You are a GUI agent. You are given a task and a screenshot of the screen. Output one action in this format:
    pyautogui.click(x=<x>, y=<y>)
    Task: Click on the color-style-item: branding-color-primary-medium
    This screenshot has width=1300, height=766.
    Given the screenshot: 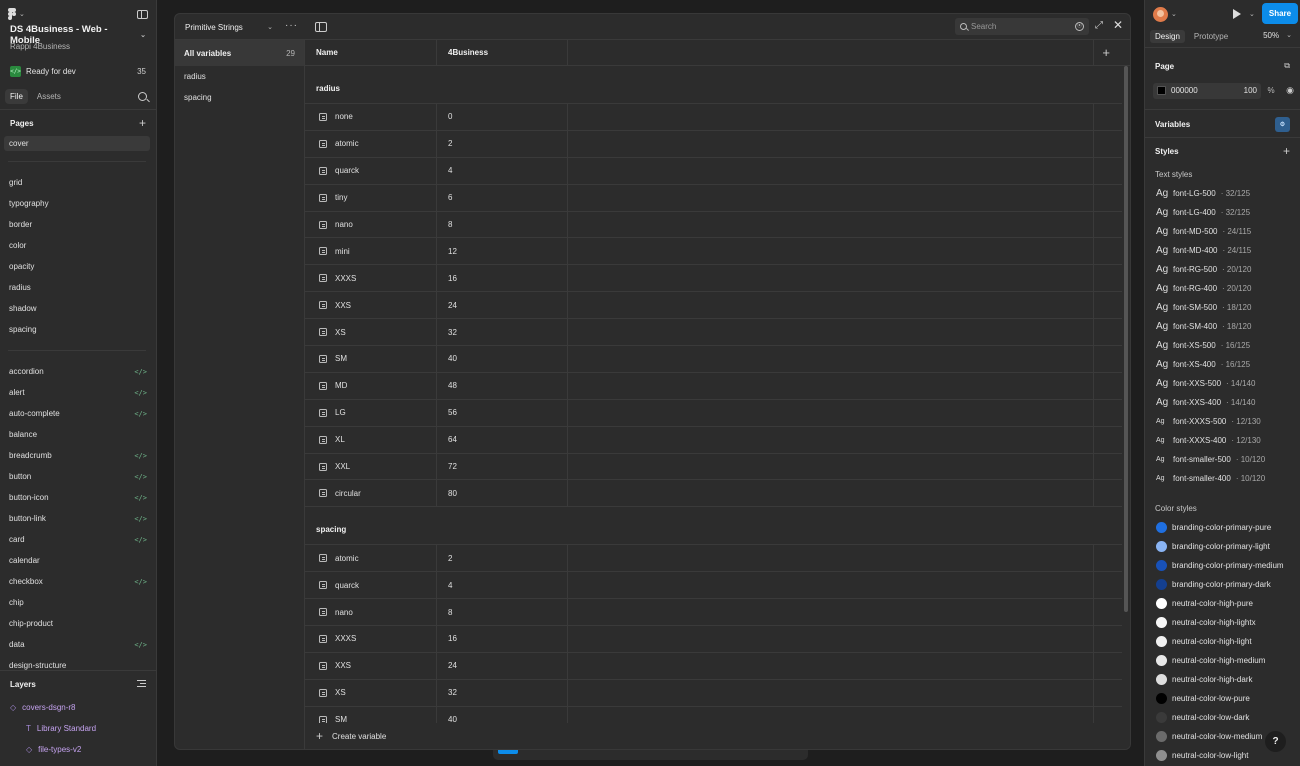 What is the action you would take?
    pyautogui.click(x=1222, y=565)
    